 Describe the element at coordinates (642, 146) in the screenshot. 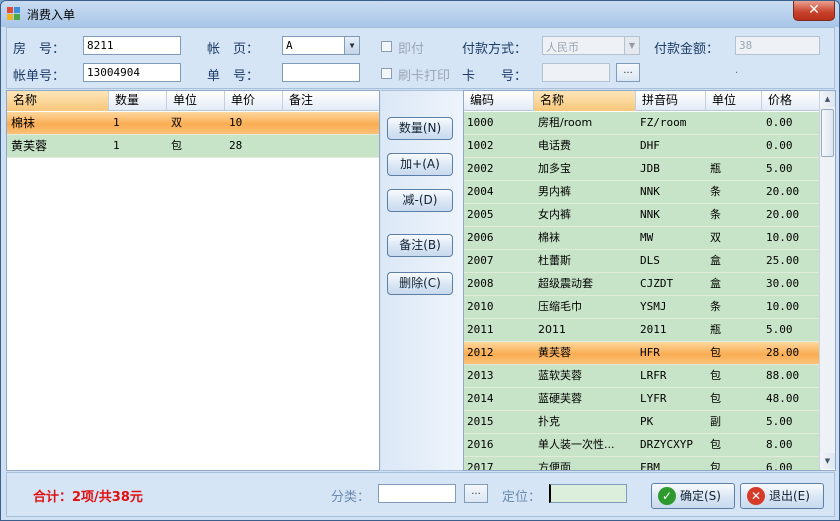

I see `table-row: 1002 电话费 DHF 0.00` at that location.